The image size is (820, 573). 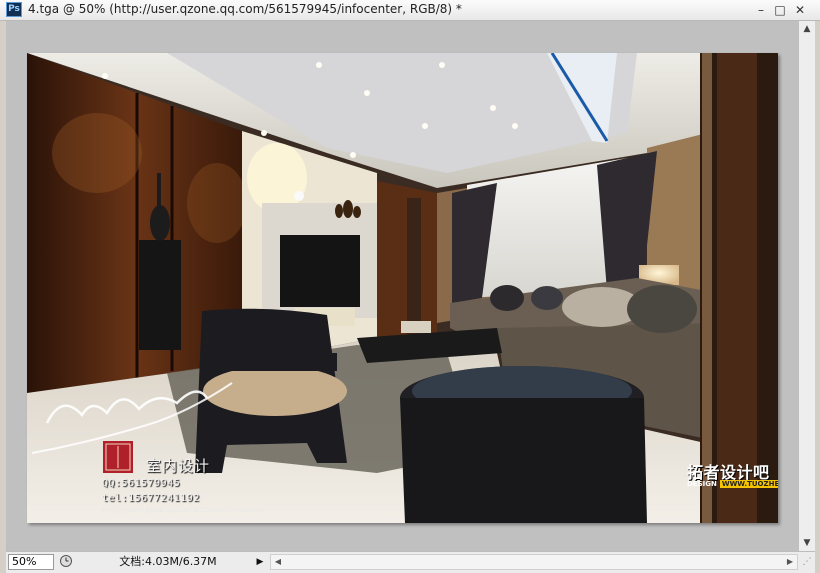 What do you see at coordinates (806, 286) in the screenshot?
I see `vertical-scrollbar: ▲ ▼` at bounding box center [806, 286].